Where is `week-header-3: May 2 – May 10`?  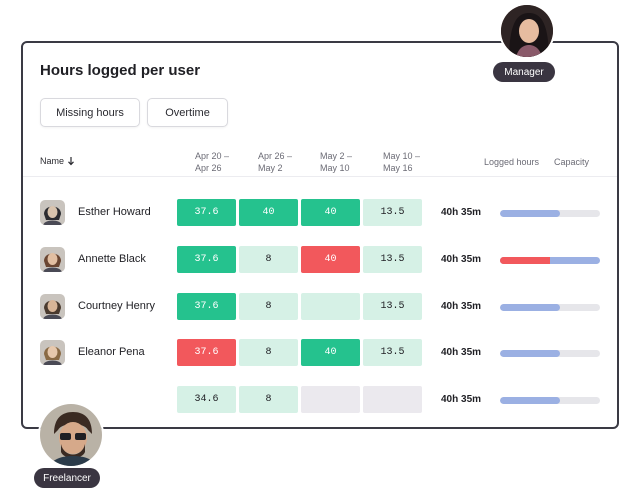 week-header-3: May 2 – May 10 is located at coordinates (350, 162).